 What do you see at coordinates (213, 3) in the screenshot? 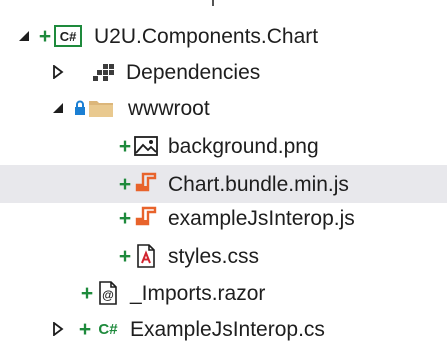
I see `tree-guide-tick` at bounding box center [213, 3].